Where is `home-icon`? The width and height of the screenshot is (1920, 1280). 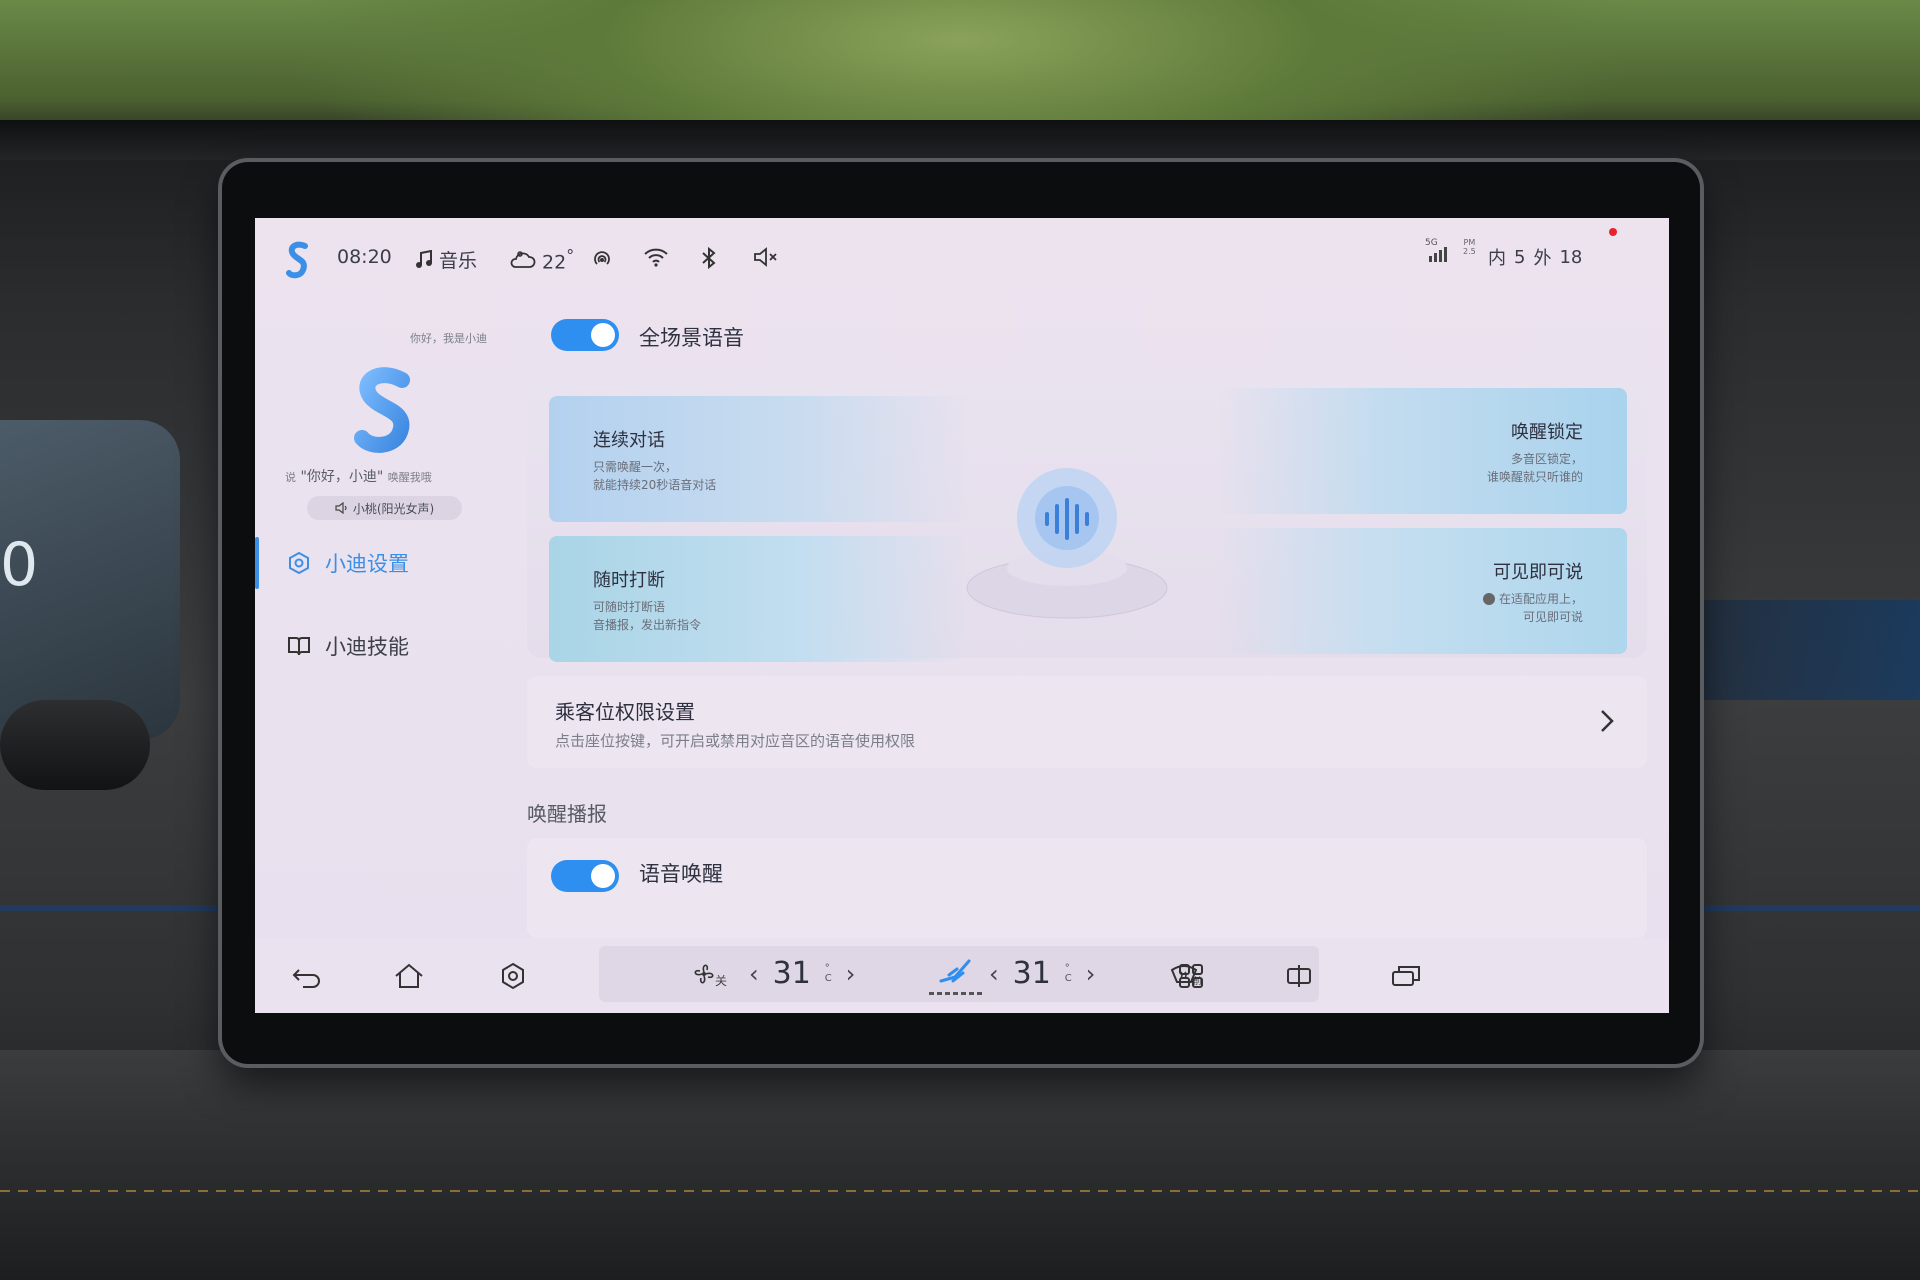
home-icon is located at coordinates (409, 975).